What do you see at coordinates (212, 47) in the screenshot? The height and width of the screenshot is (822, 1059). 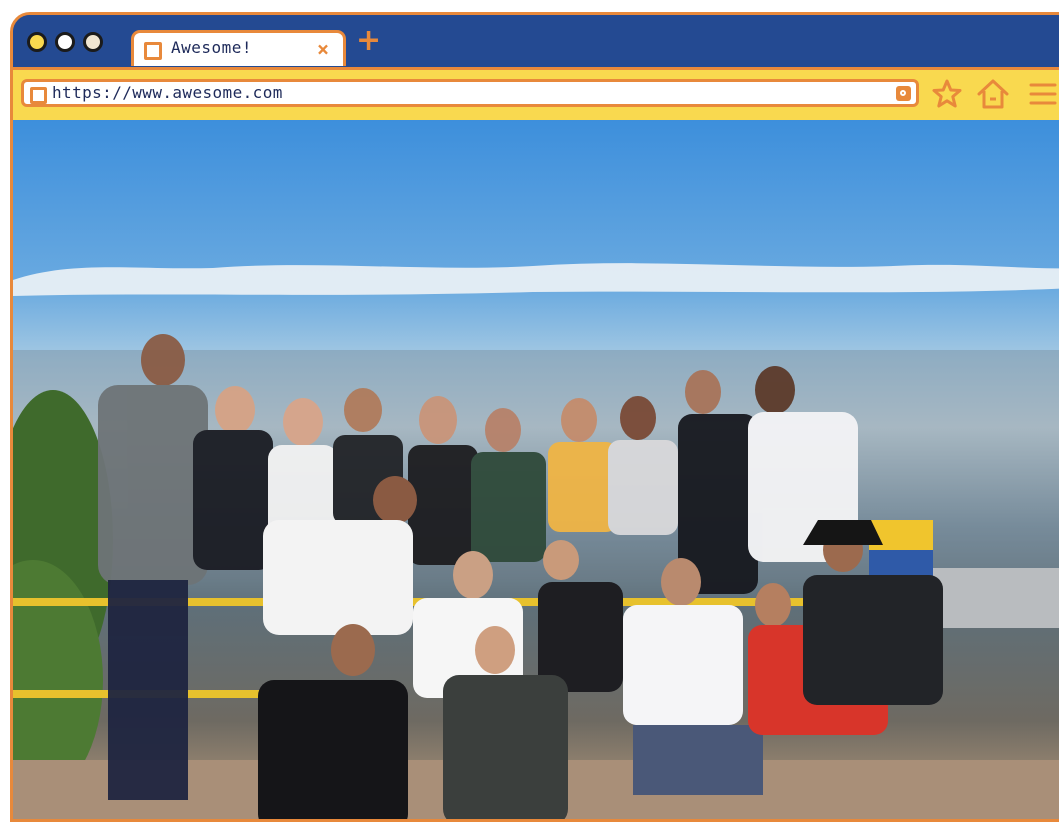 I see `tab-title: Awesome!` at bounding box center [212, 47].